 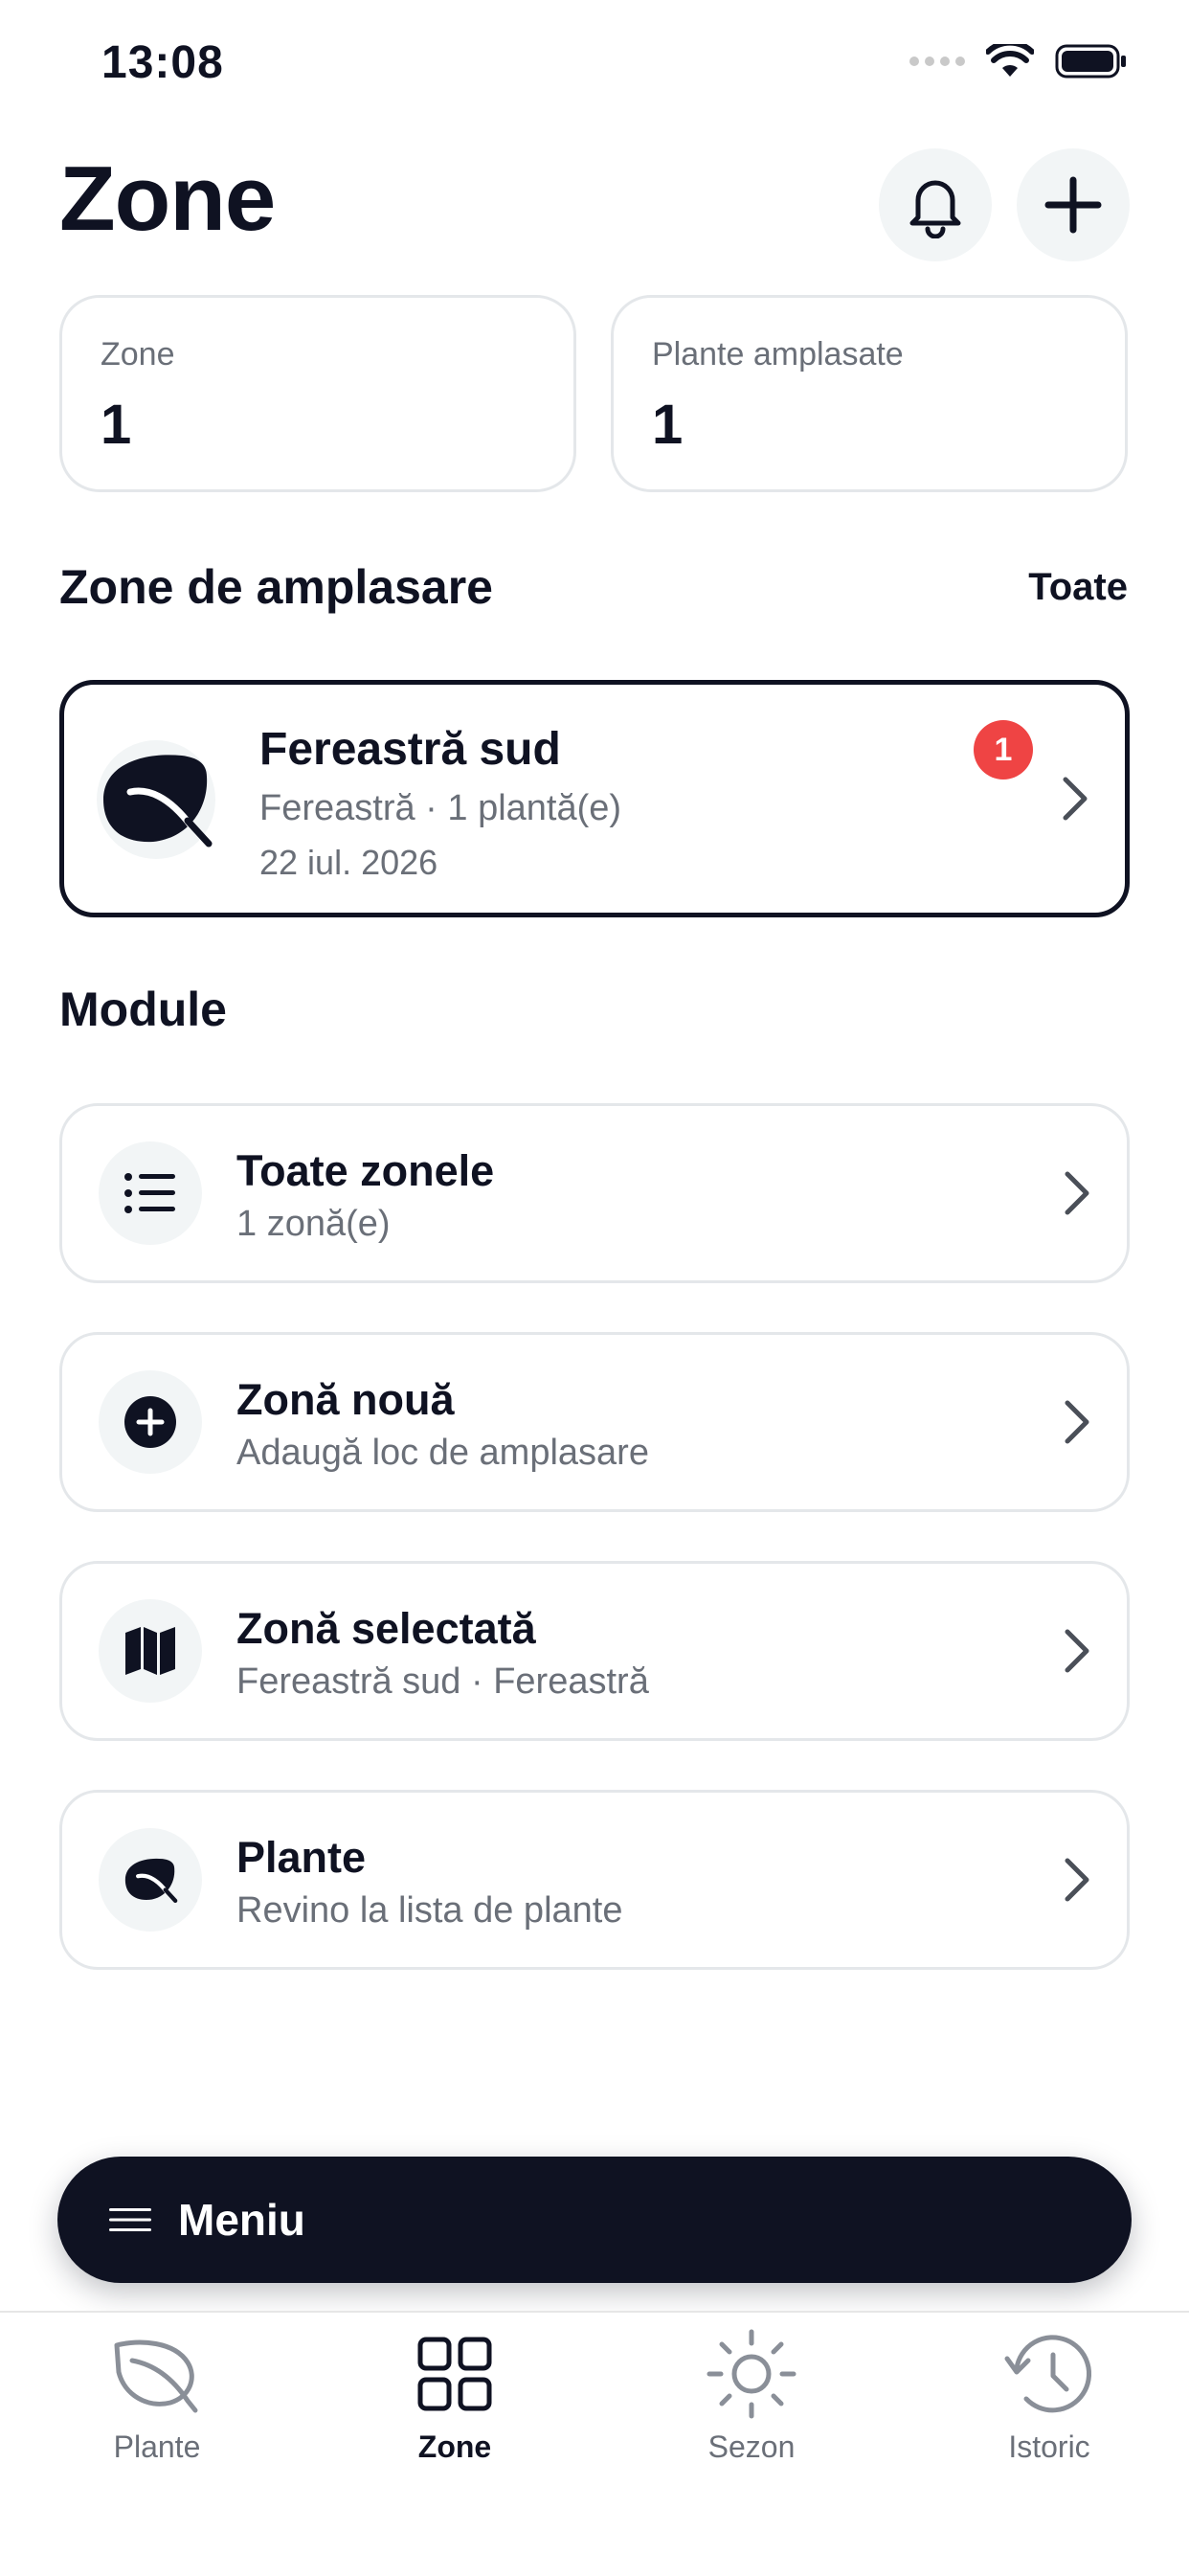 I want to click on map-icon, so click(x=150, y=1651).